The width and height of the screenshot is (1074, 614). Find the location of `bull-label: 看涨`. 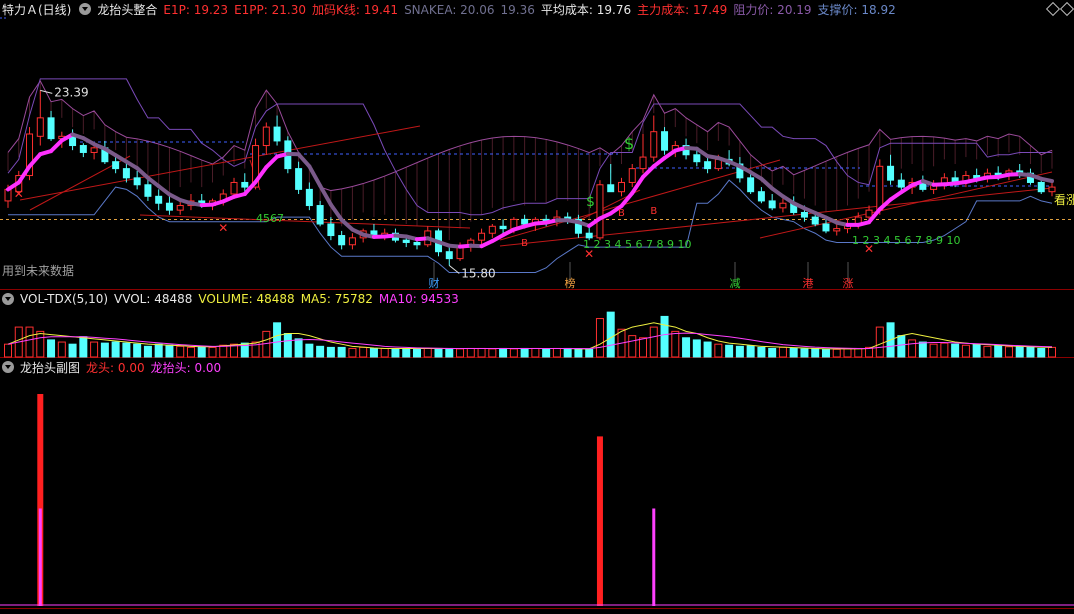

bull-label: 看涨 is located at coordinates (1064, 199).